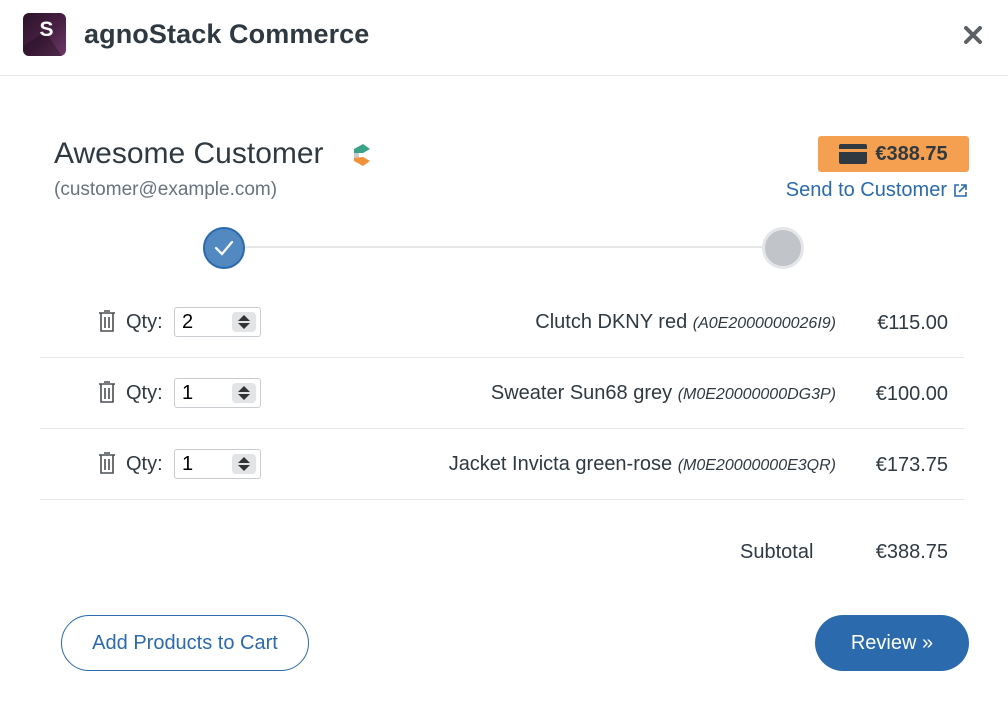 The height and width of the screenshot is (702, 1008). I want to click on product-sku: (M0E20000000DG3P), so click(756, 394).